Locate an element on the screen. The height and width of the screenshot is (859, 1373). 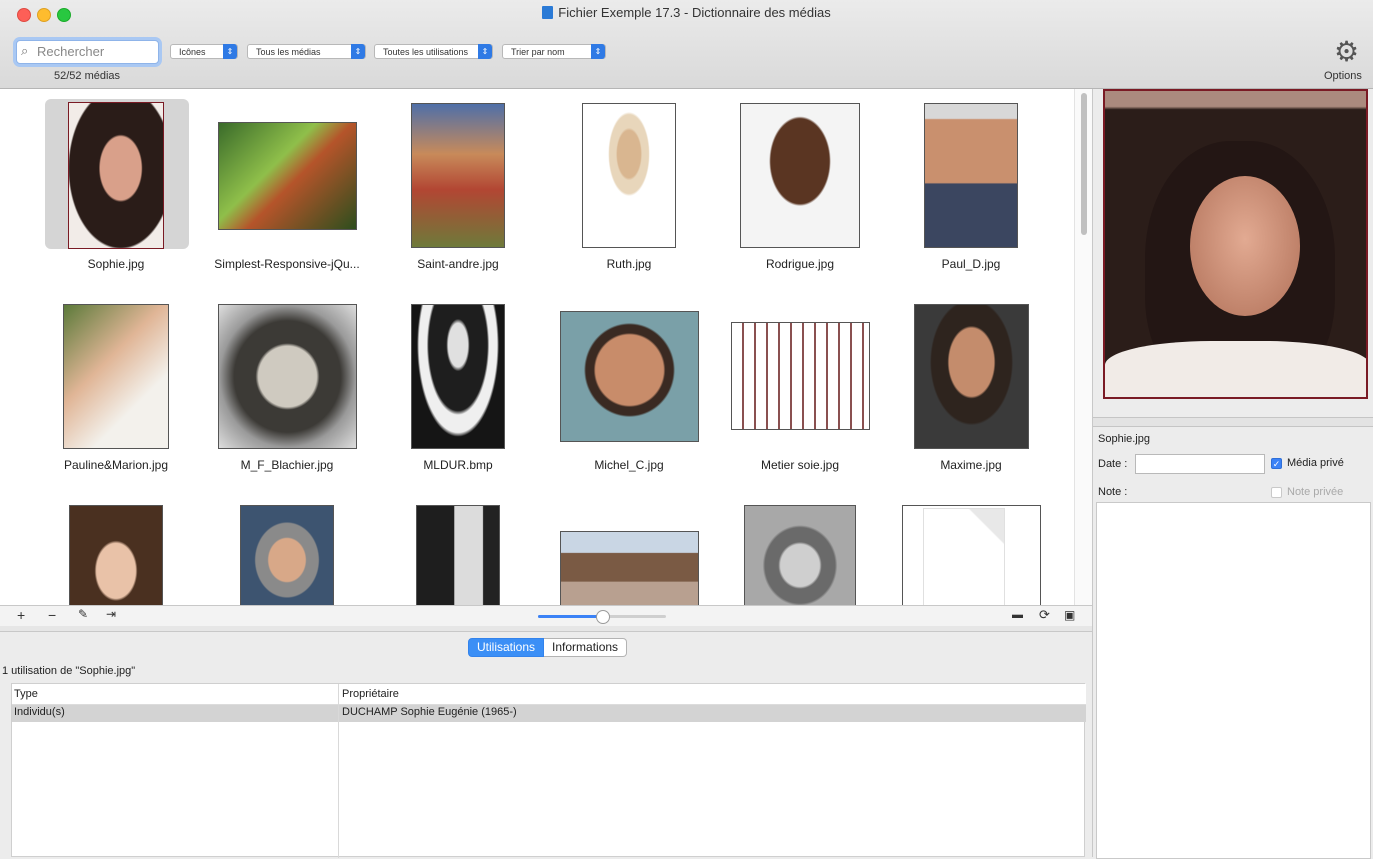
media-item-sophie: Sophie.jpg is located at coordinates (116, 185).